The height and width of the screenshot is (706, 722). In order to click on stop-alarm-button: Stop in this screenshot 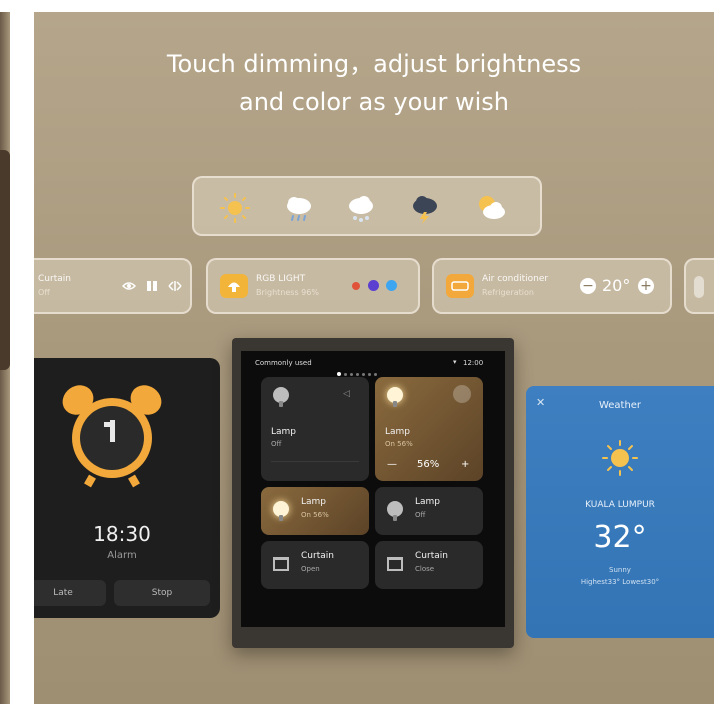, I will do `click(162, 593)`.